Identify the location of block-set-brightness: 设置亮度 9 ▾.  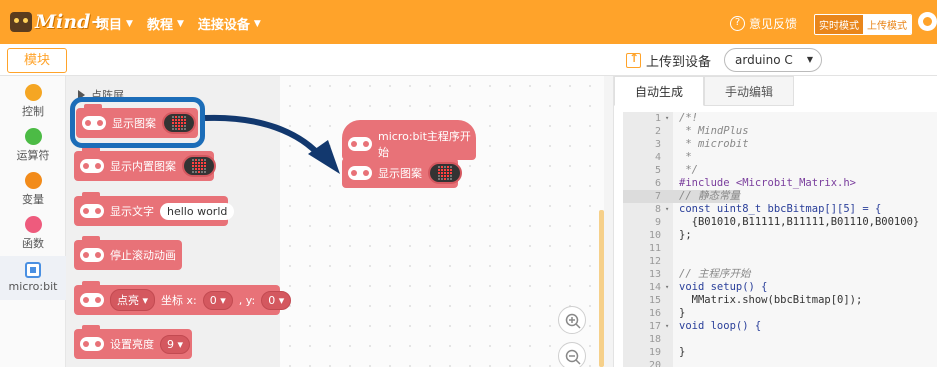
(133, 342).